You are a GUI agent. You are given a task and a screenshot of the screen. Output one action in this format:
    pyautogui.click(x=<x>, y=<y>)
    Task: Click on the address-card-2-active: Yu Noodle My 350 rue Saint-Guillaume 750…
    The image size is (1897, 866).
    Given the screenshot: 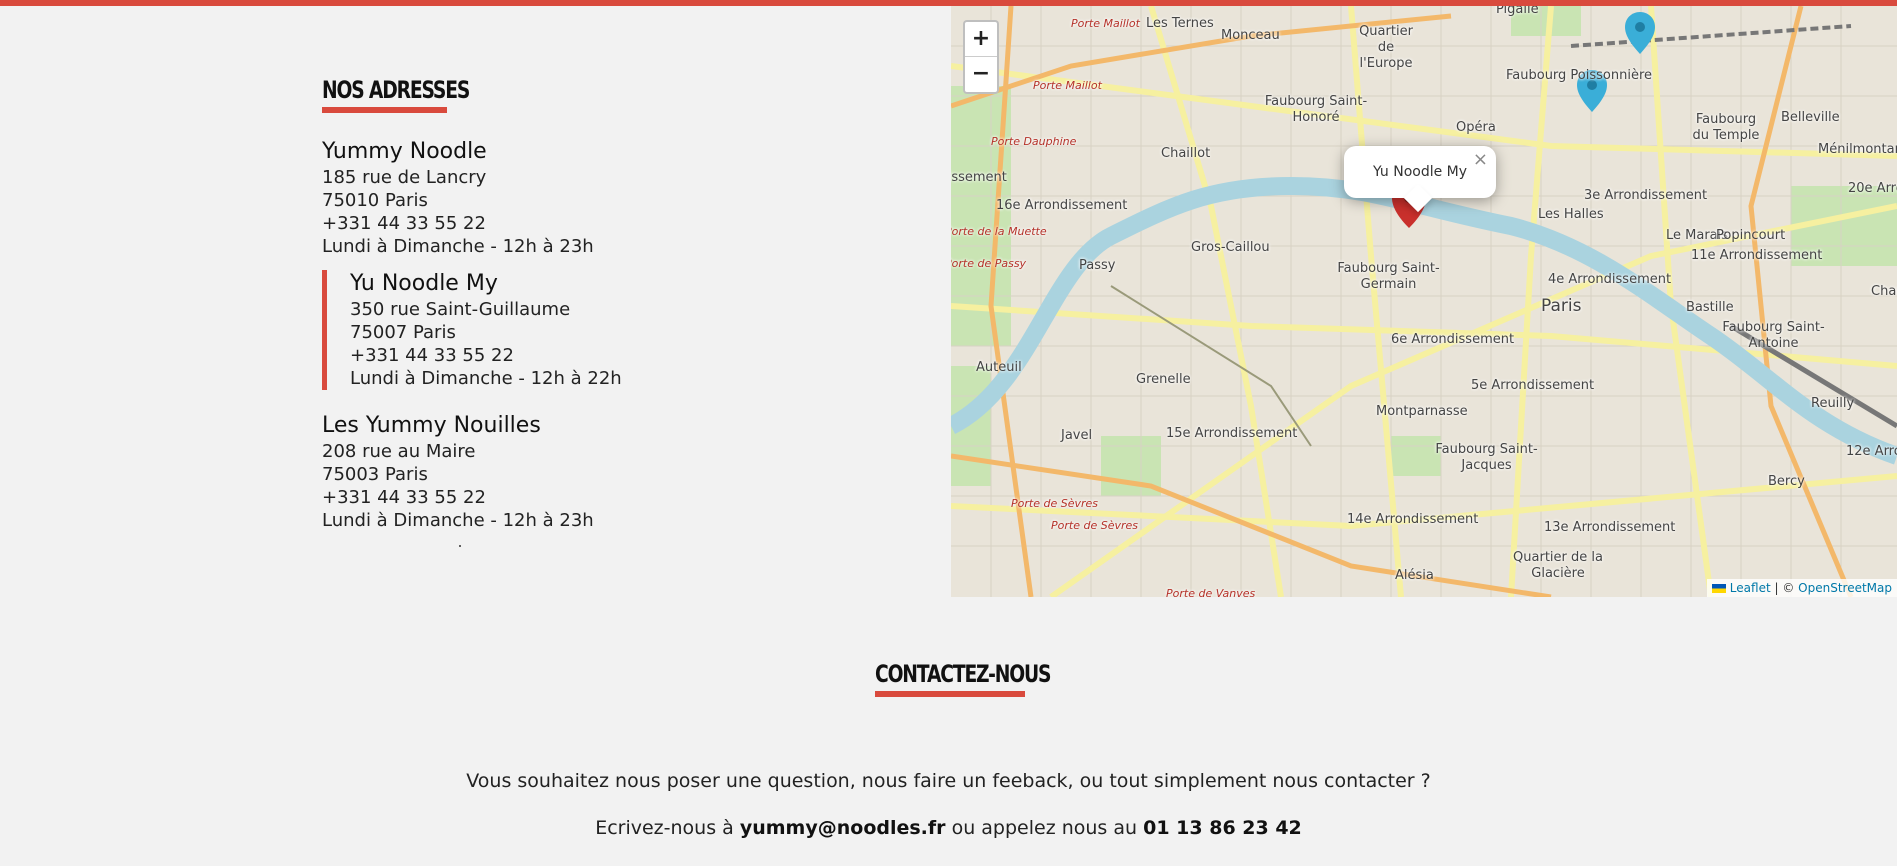 What is the action you would take?
    pyautogui.click(x=472, y=330)
    